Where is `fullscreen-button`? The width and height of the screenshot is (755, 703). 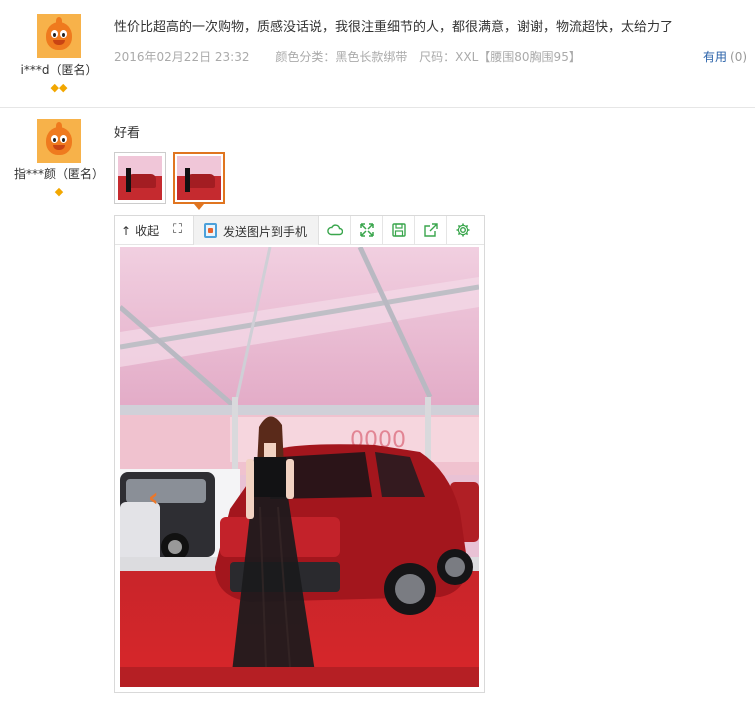 fullscreen-button is located at coordinates (367, 230).